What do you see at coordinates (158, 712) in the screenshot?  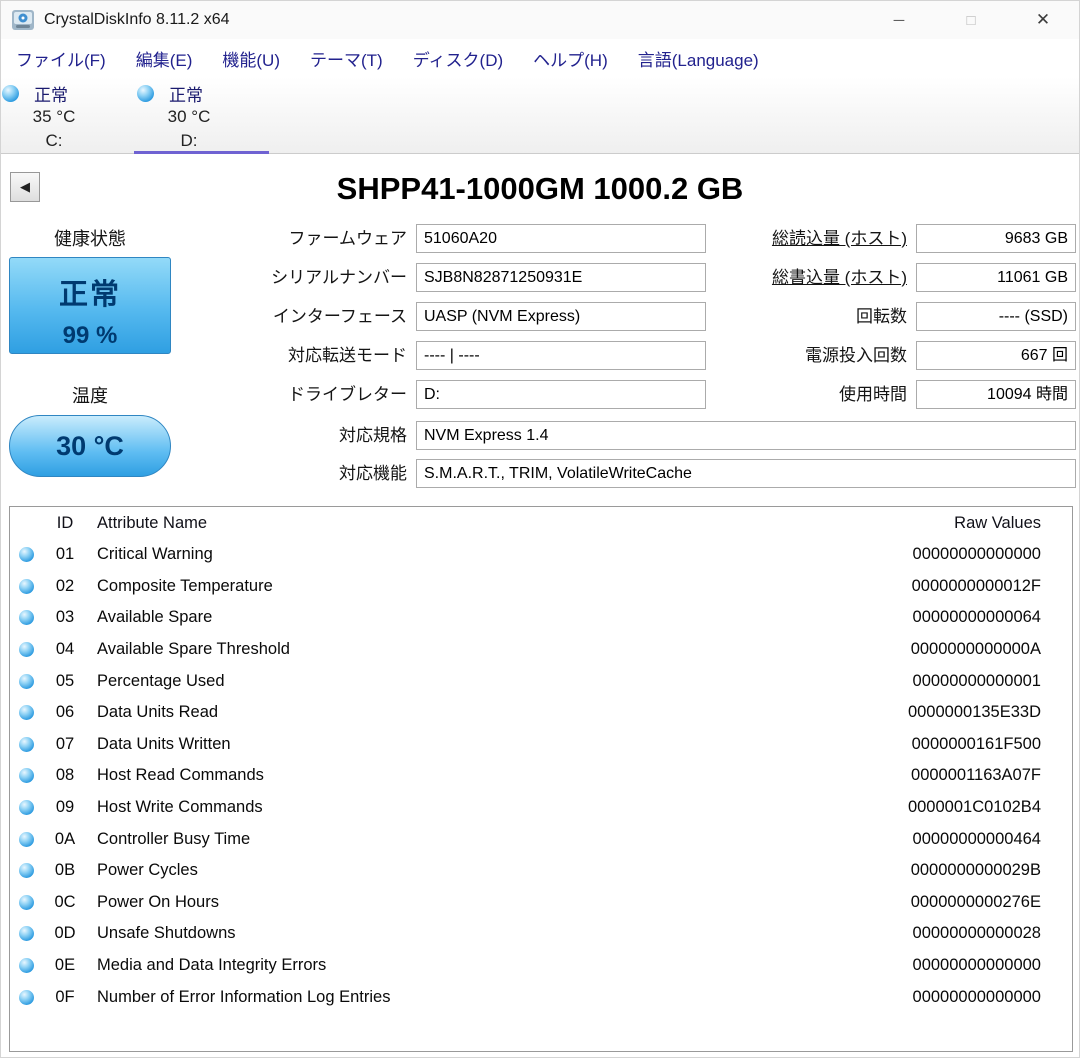 I see `attribute-name: Data Units Read` at bounding box center [158, 712].